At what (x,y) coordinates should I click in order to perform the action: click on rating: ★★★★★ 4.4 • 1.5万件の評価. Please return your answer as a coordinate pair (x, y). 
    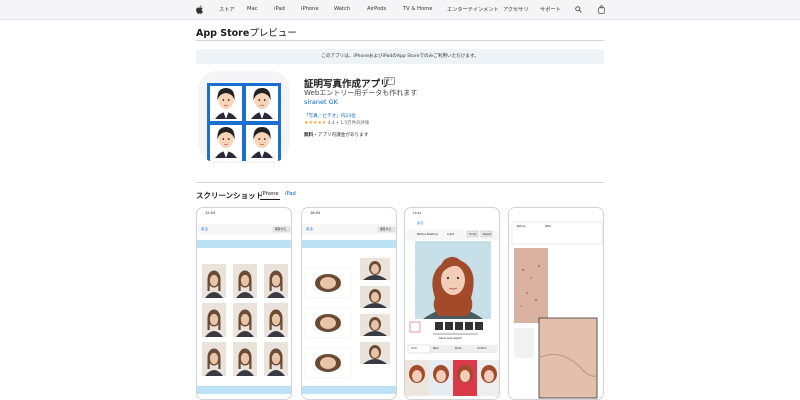
    Looking at the image, I should click on (336, 123).